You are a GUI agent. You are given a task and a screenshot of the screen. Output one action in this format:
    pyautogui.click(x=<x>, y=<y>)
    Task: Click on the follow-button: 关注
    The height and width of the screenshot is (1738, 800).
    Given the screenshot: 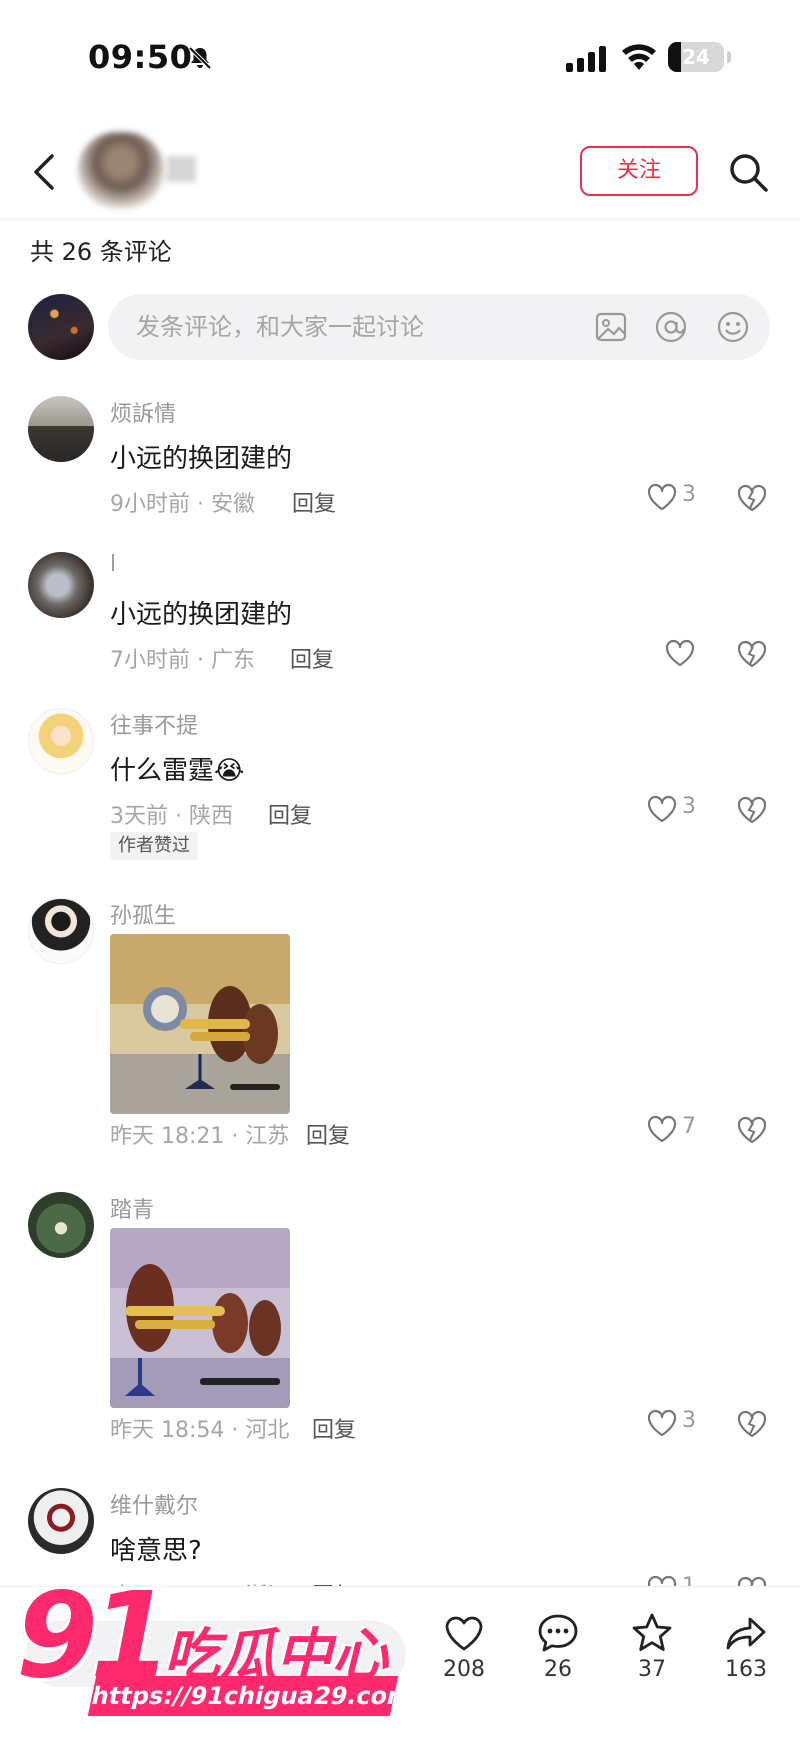 What is the action you would take?
    pyautogui.click(x=639, y=171)
    